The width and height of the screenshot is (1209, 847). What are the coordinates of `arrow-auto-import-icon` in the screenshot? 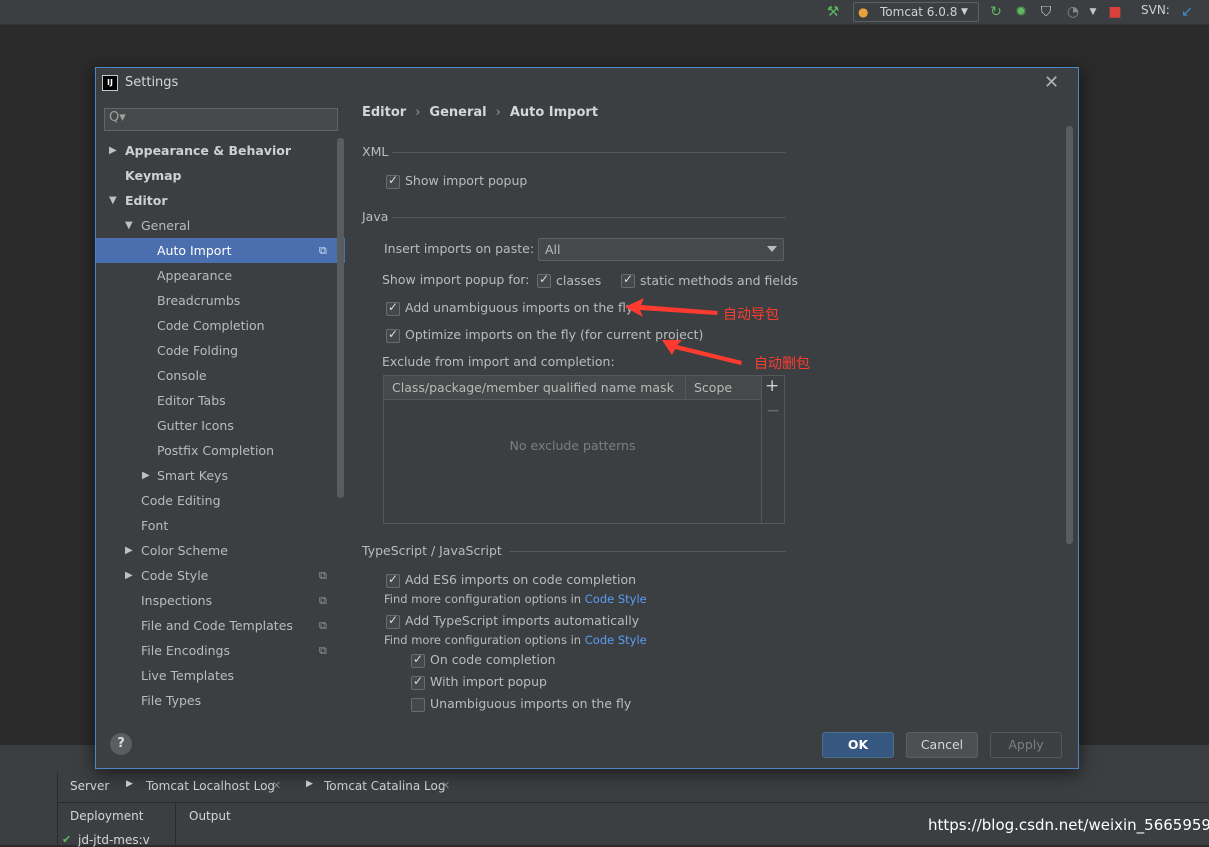 It's located at (671, 307).